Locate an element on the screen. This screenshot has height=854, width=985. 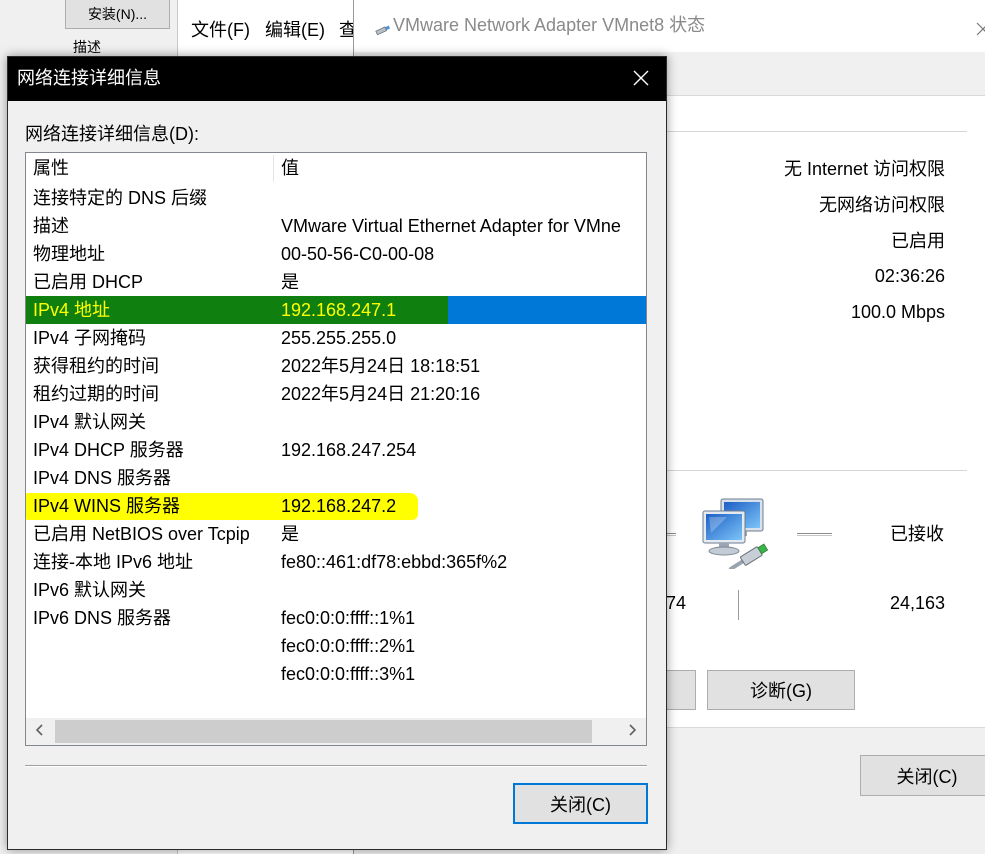
horizontal-scrollbar is located at coordinates (336, 731).